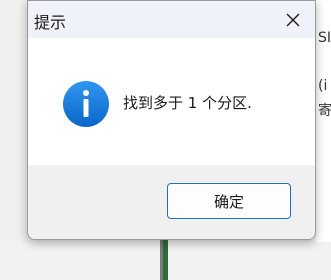 The height and width of the screenshot is (280, 331). Describe the element at coordinates (86, 104) in the screenshot. I see `info-icon` at that location.